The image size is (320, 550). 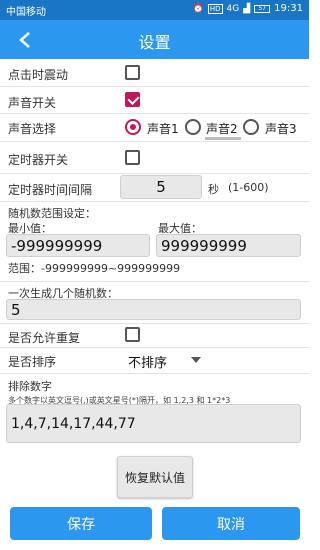 I want to click on restore-defaults-button: 恢复默认值, so click(x=155, y=477).